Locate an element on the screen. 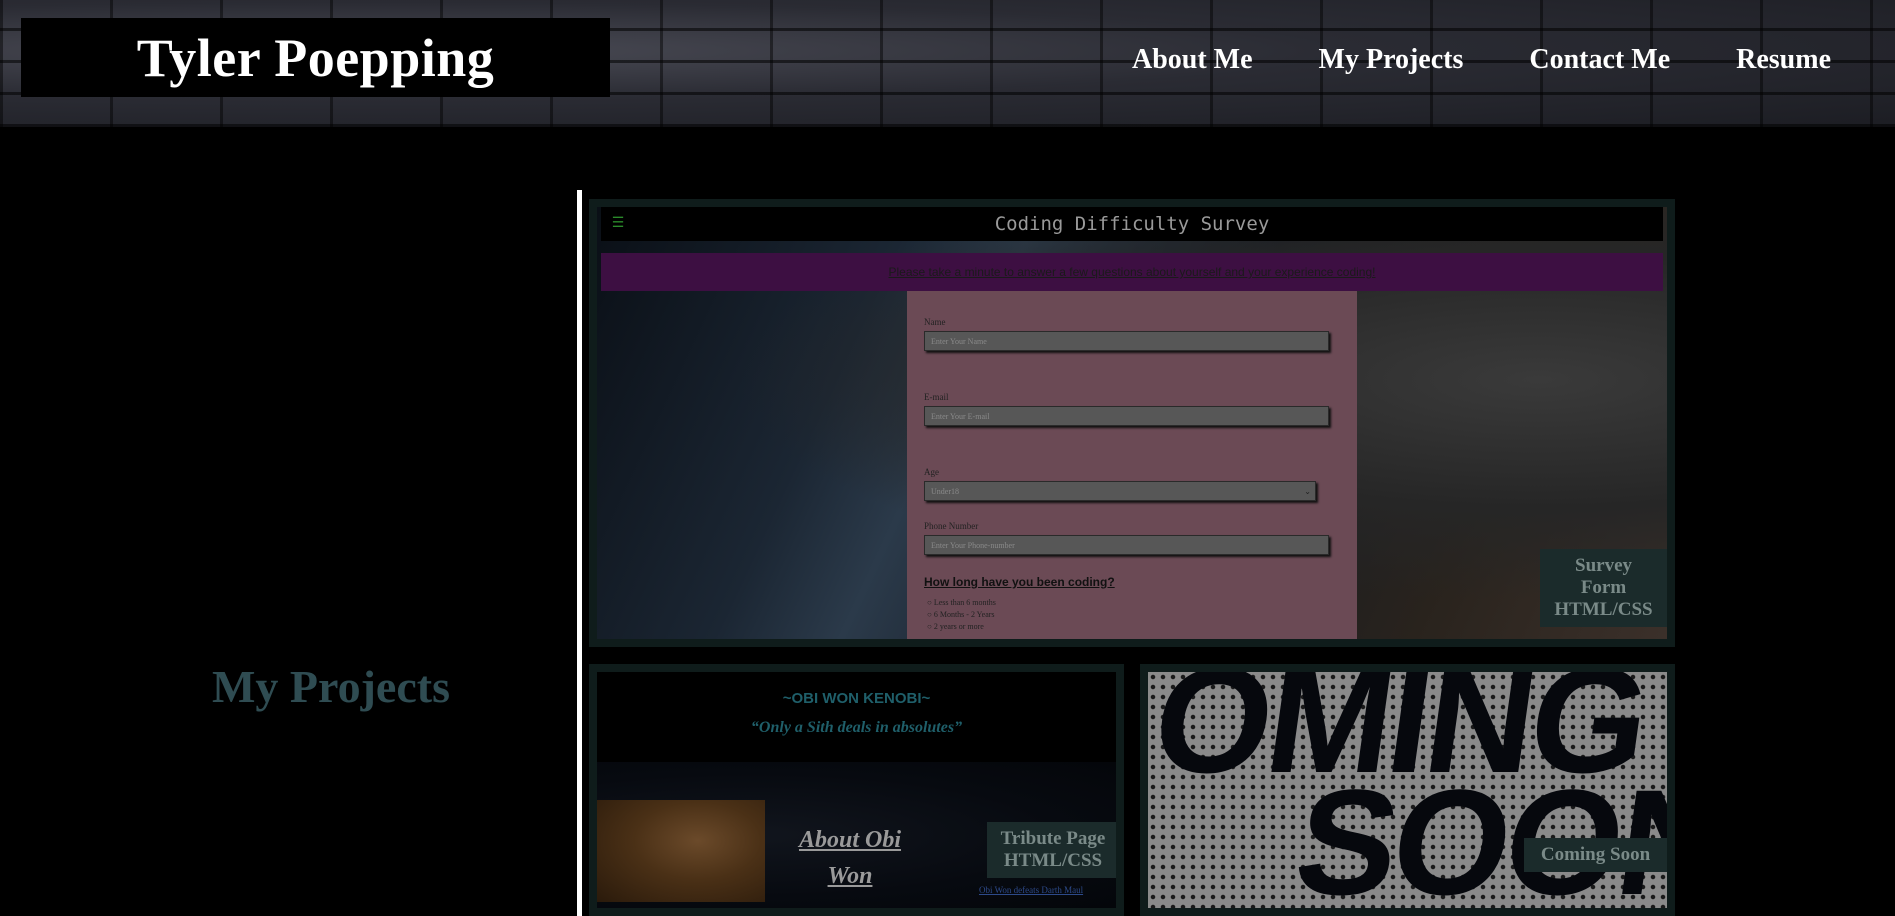 The image size is (1895, 916). coming-soon-preview: OMING SOON Coming Soon is located at coordinates (1407, 790).